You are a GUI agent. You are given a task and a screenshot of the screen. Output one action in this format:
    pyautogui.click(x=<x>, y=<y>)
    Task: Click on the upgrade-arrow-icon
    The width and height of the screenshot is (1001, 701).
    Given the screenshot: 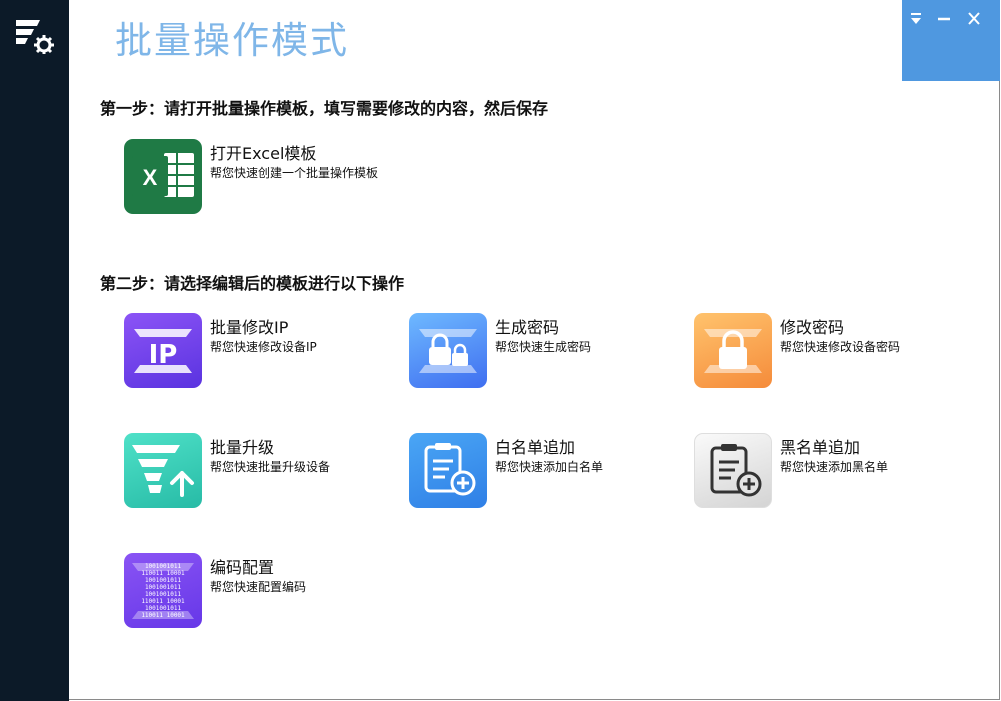 What is the action you would take?
    pyautogui.click(x=163, y=470)
    